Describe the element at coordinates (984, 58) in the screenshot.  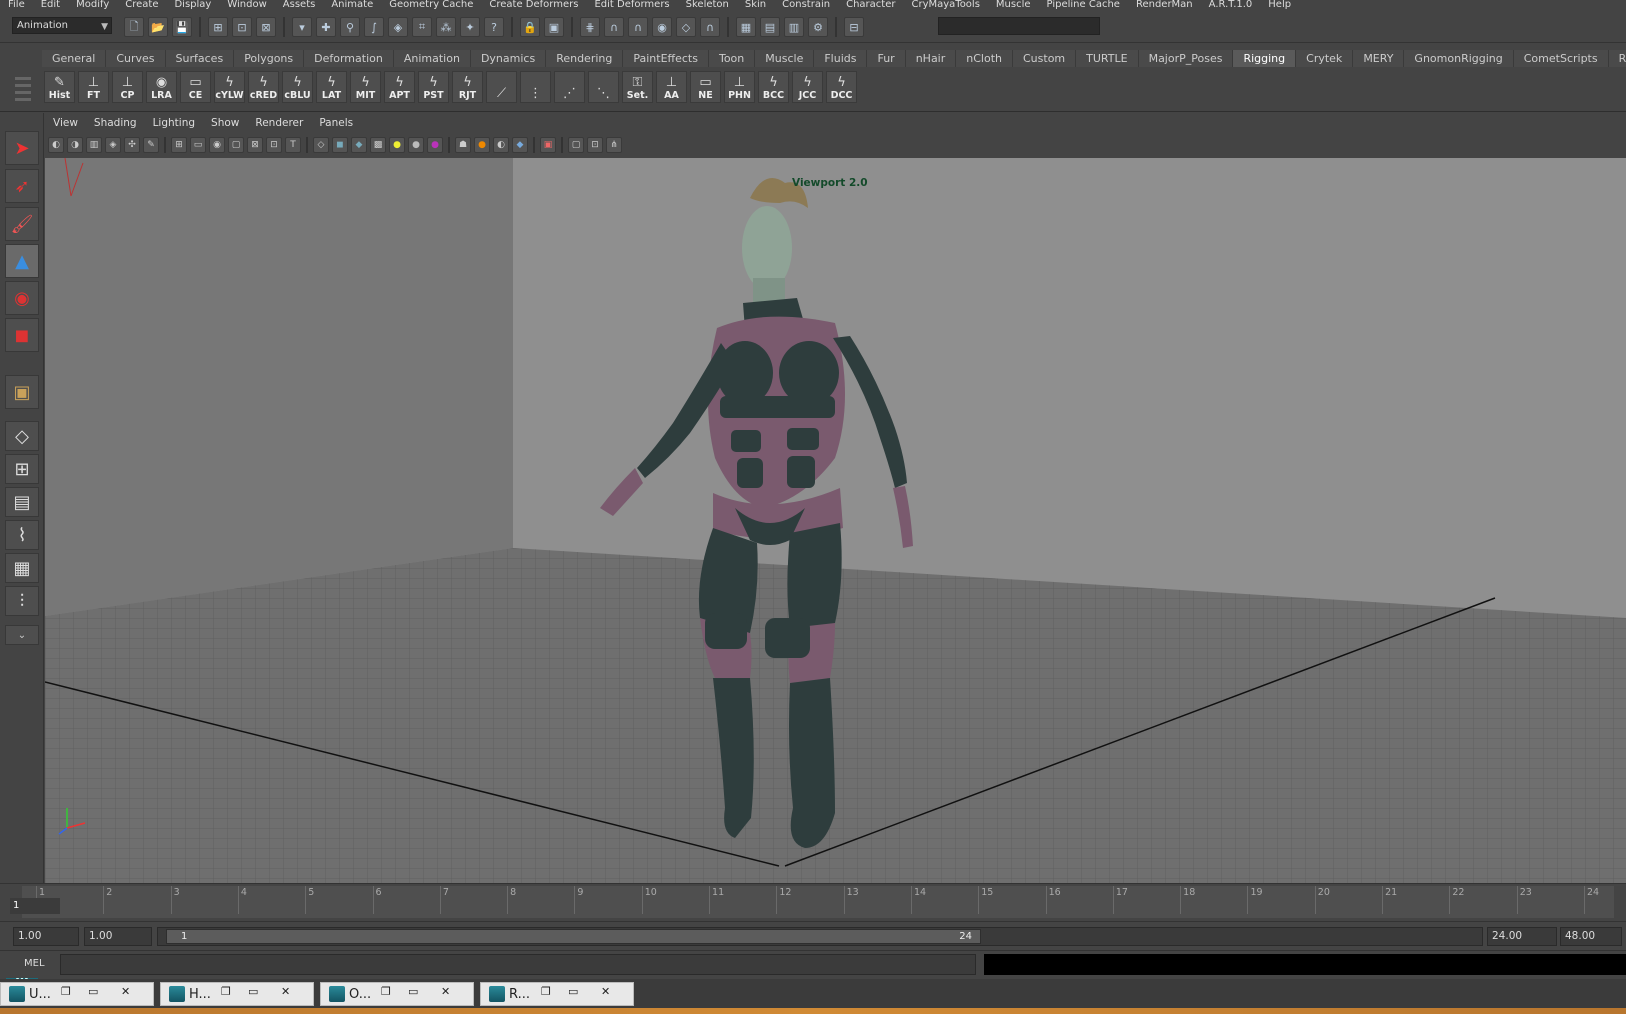
I see `shelf-tab-ncloth: nCloth` at that location.